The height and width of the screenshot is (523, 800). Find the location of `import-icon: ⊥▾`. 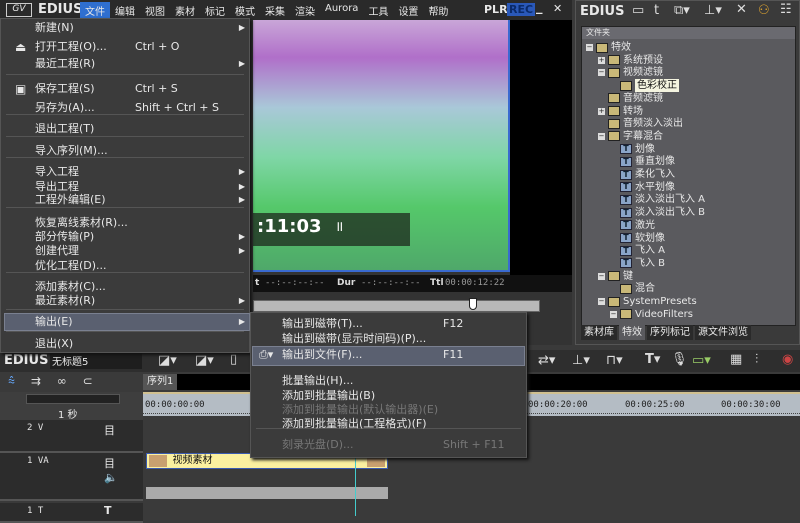

import-icon: ⊥▾ is located at coordinates (713, 10).